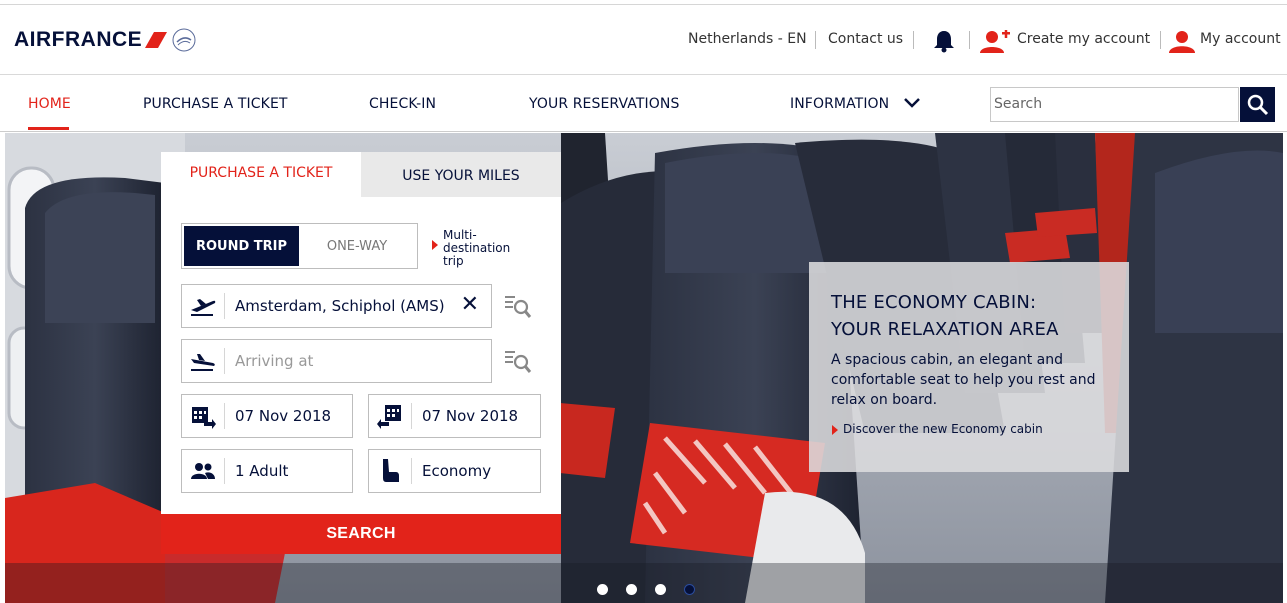 The width and height of the screenshot is (1287, 603). I want to click on passengers-value: 1 Adult, so click(262, 471).